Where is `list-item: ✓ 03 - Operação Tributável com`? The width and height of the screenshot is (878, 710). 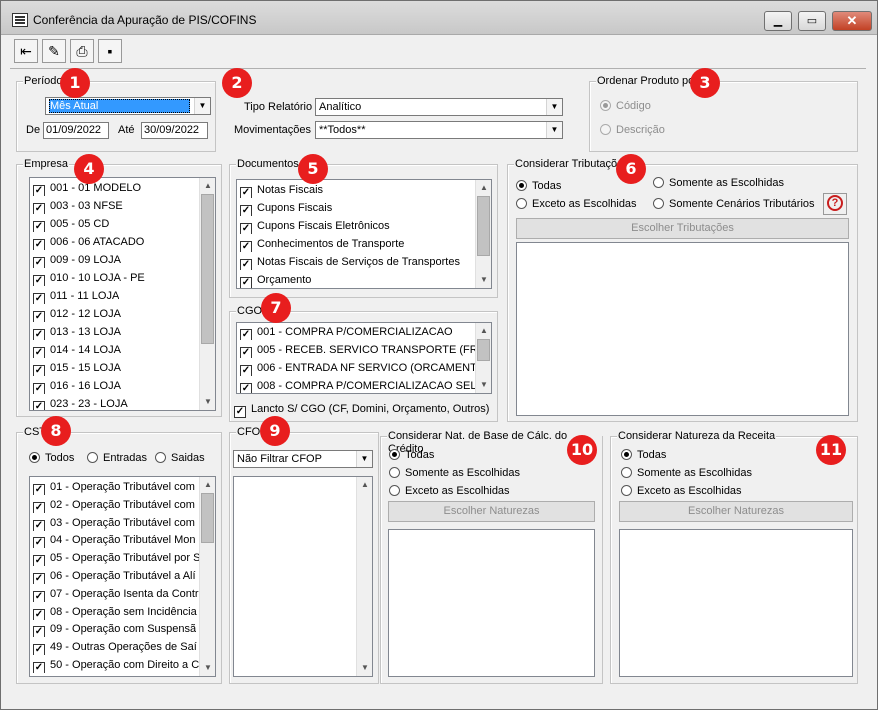
list-item: ✓ 03 - Operação Tributável com is located at coordinates (114, 523).